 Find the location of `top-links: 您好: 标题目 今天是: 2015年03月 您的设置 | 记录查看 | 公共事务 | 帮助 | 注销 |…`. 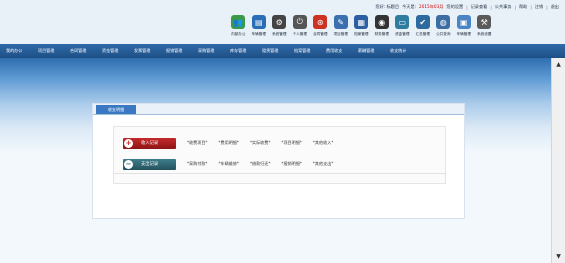

top-links: 您好: 标题目 今天是: 2015年03月 您的设置 | 记录查看 | 公共事务 | 帮助 | 注销 |… is located at coordinates (467, 7).